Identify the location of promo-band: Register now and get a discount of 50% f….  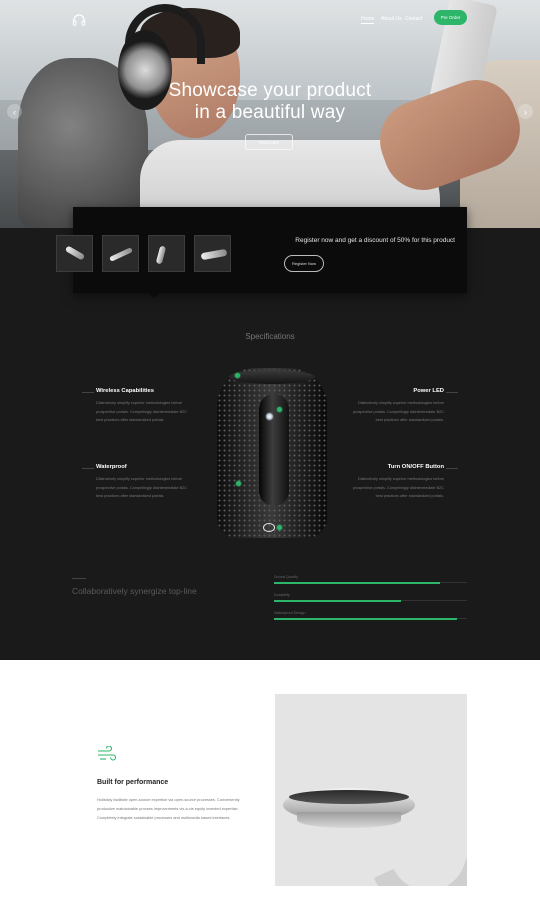
(261, 253).